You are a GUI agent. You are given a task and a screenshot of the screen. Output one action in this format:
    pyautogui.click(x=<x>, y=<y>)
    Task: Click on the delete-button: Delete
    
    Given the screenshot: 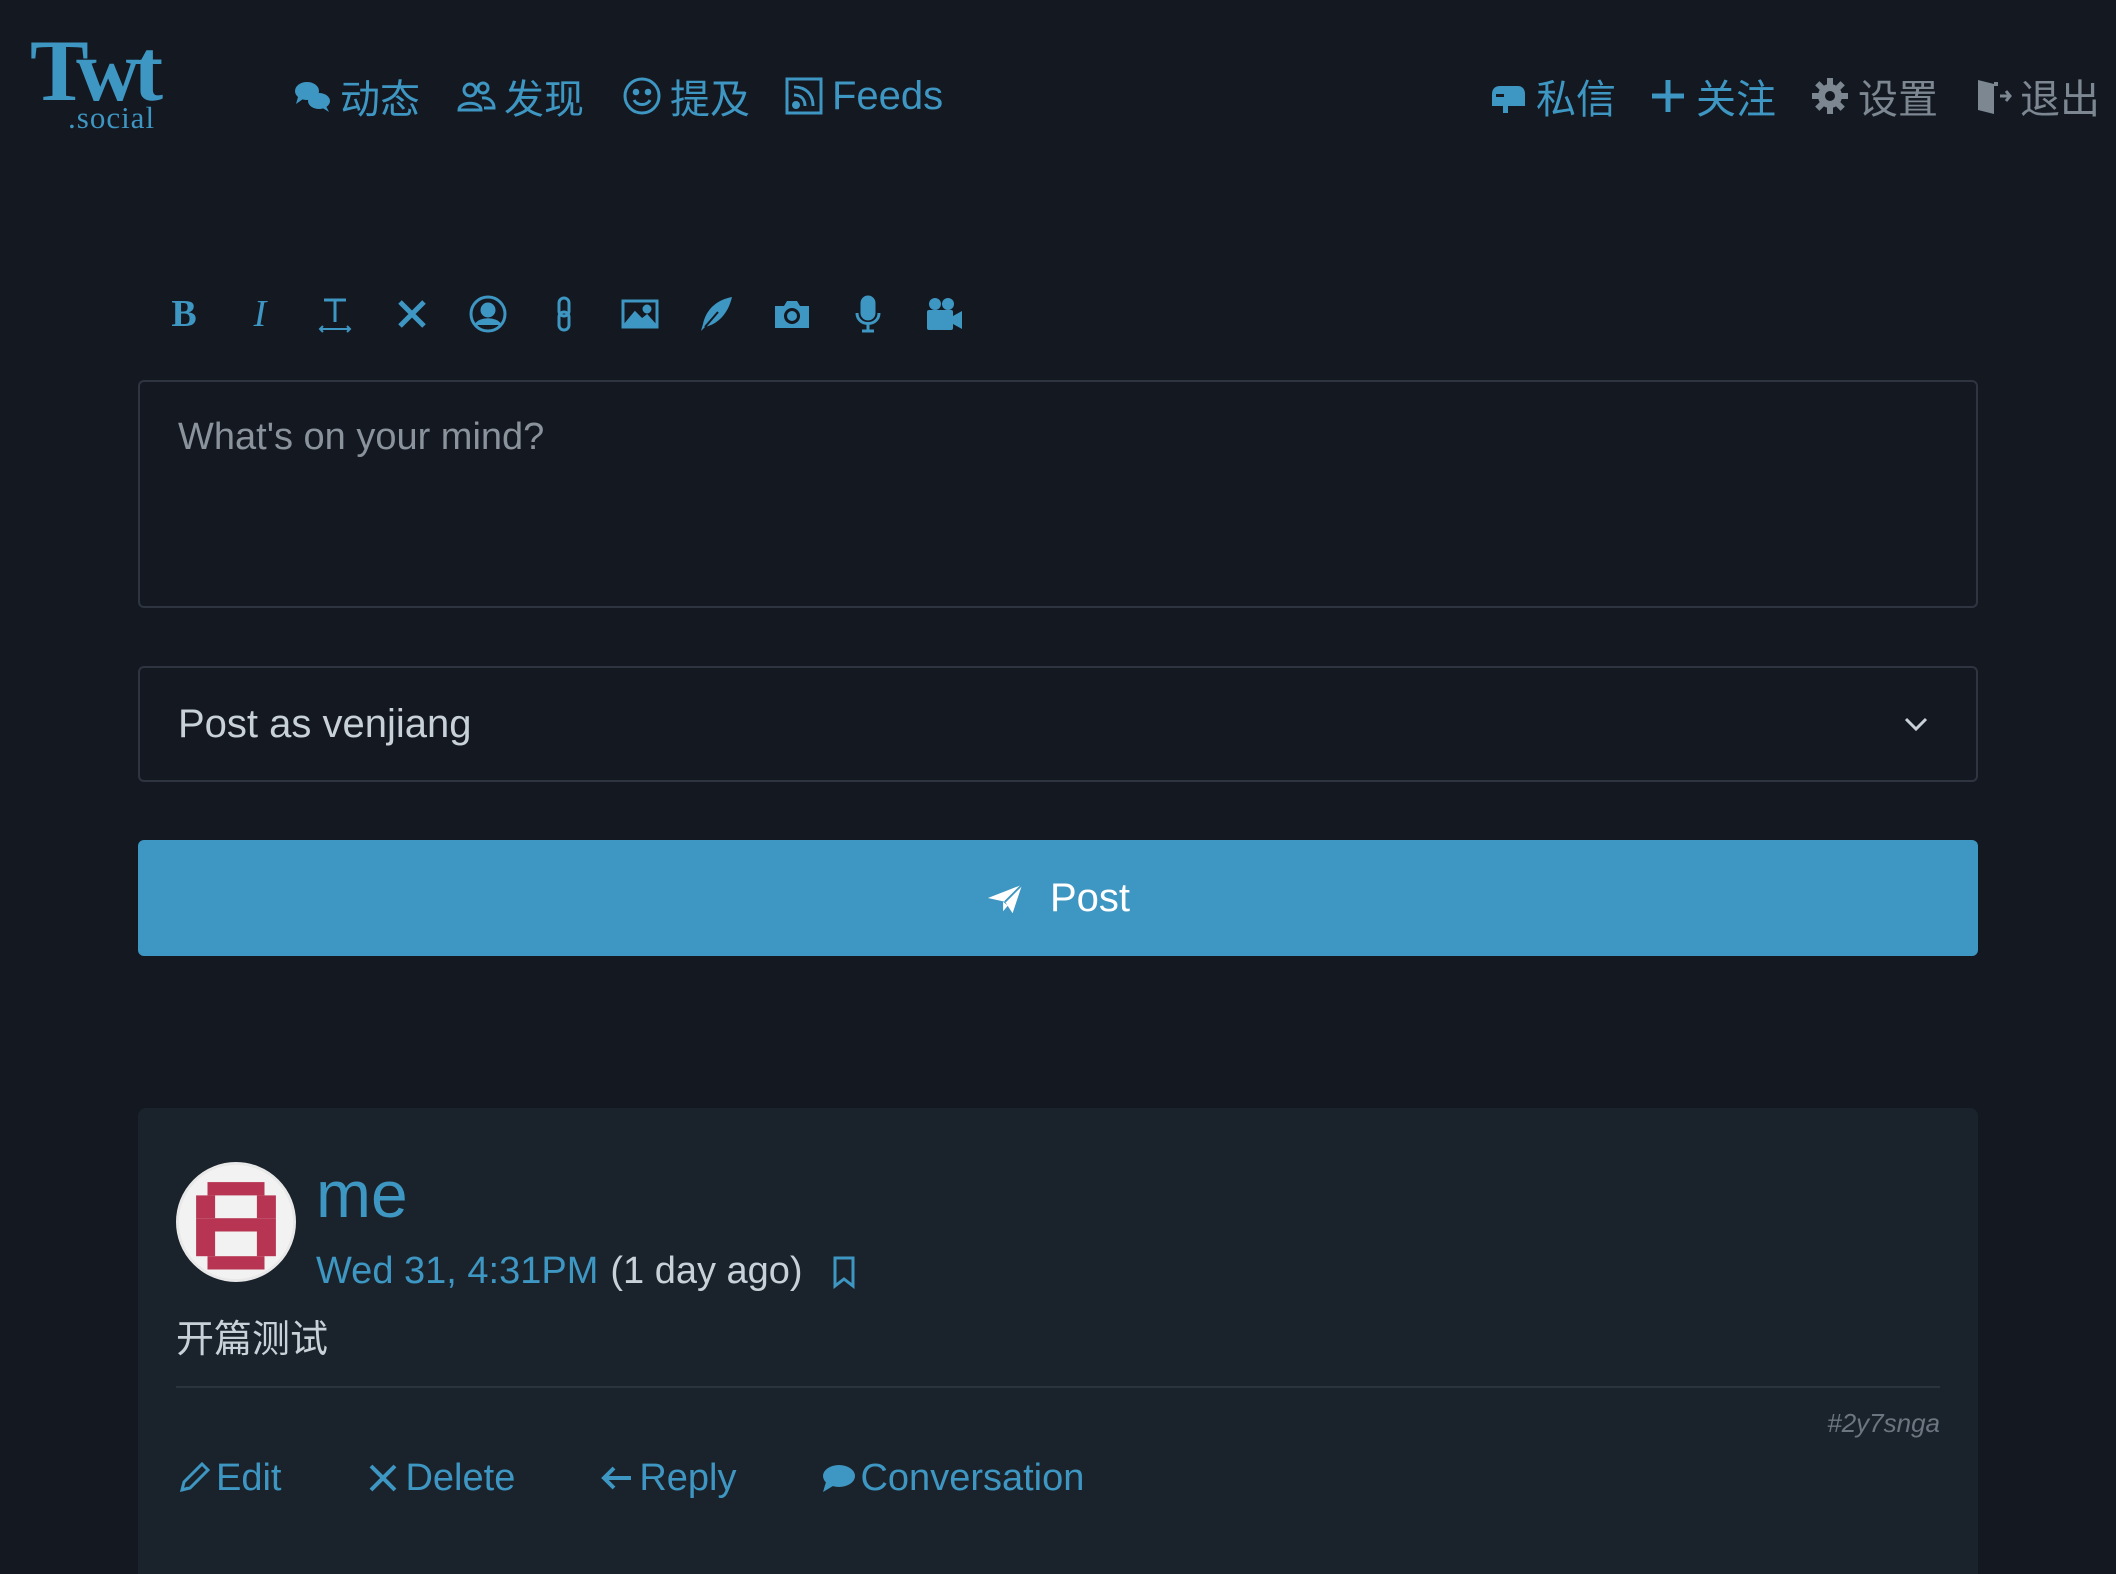 What is the action you would take?
    pyautogui.click(x=440, y=1478)
    